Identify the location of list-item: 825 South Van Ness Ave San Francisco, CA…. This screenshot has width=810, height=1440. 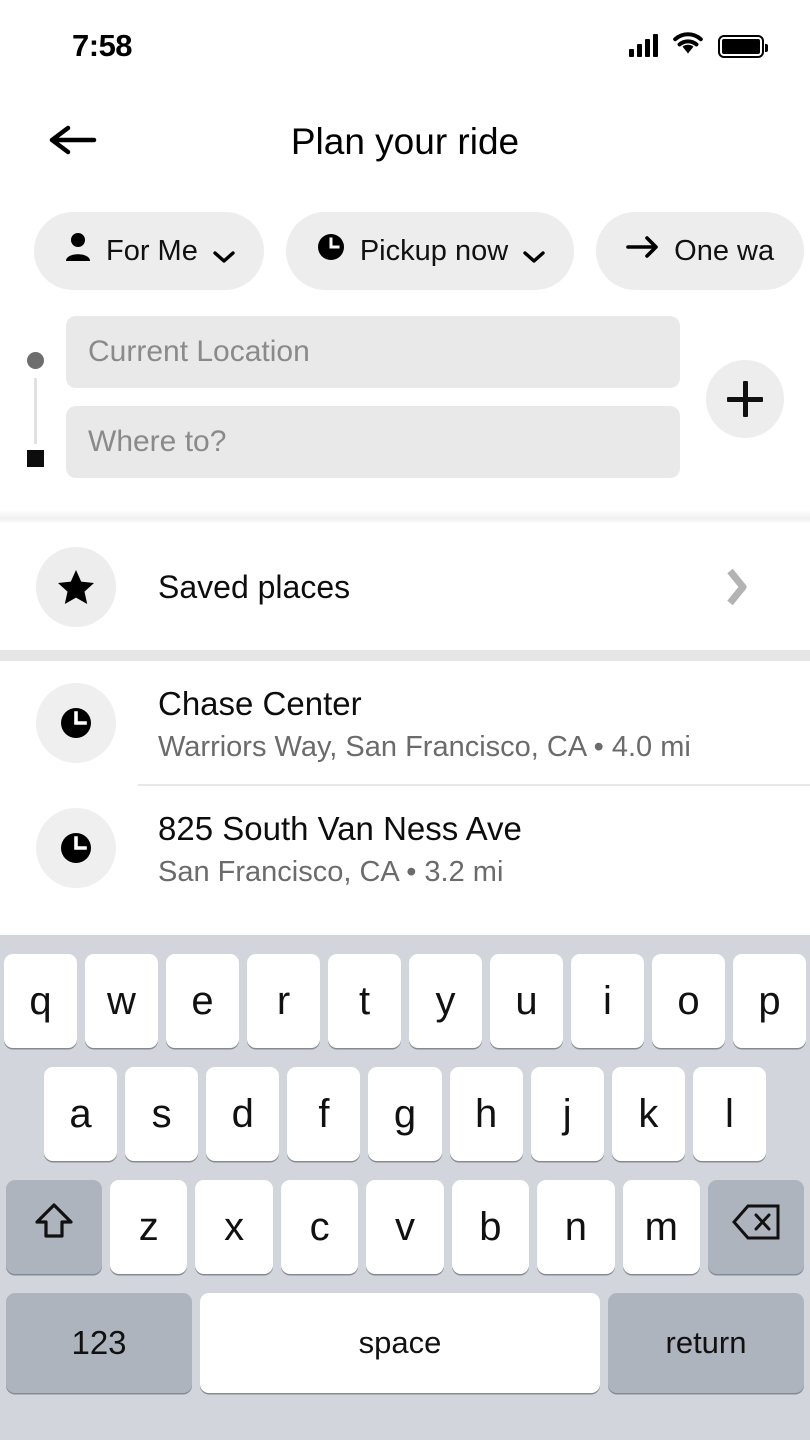
(405, 848).